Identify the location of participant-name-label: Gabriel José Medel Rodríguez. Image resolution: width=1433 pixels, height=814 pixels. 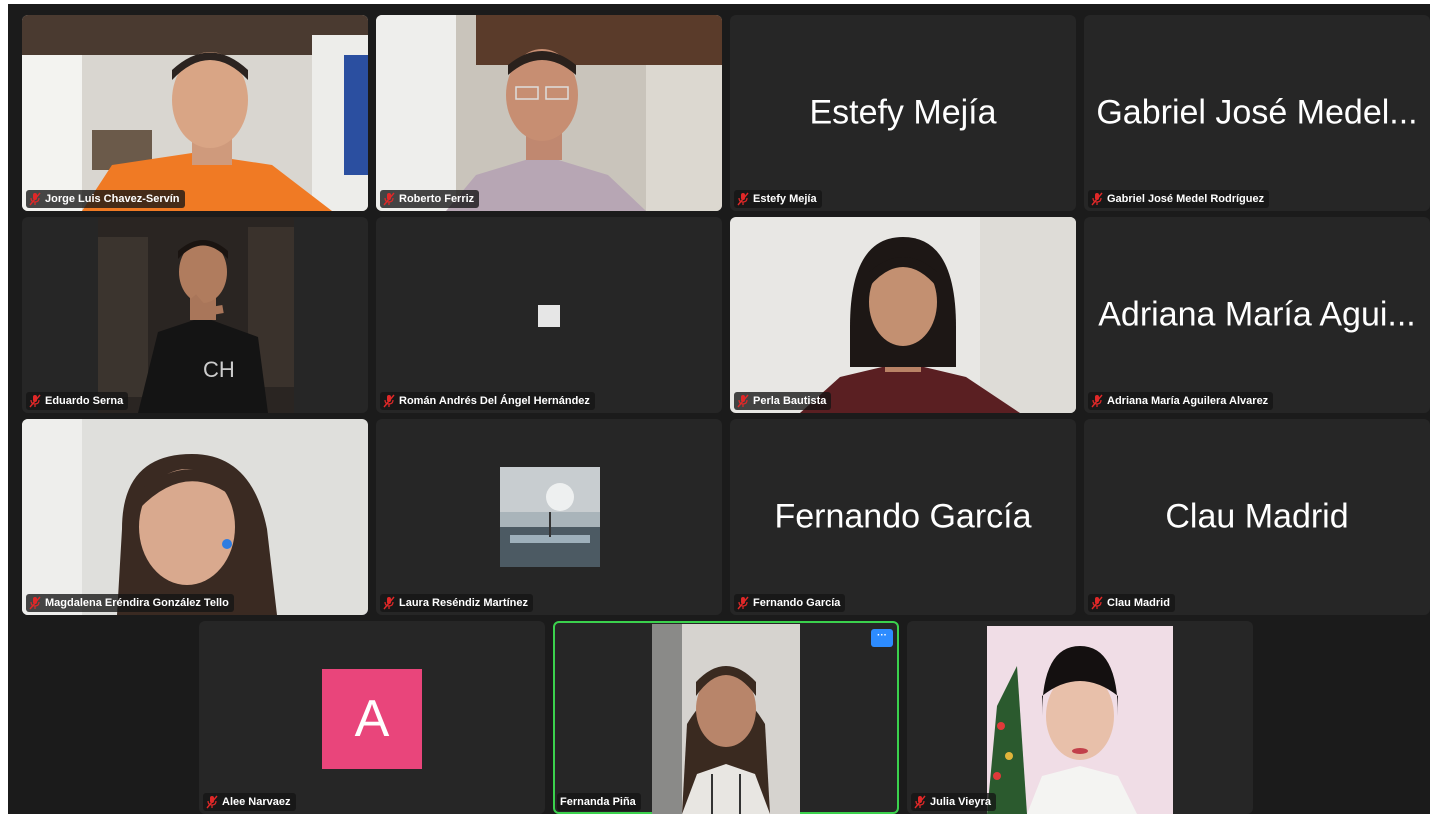
(1179, 199).